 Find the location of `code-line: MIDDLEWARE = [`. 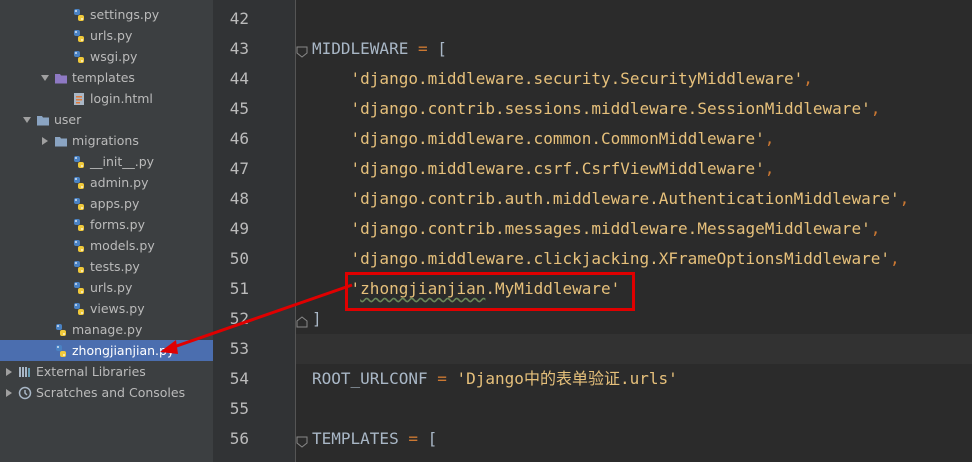

code-line: MIDDLEWARE = [ is located at coordinates (379, 49).